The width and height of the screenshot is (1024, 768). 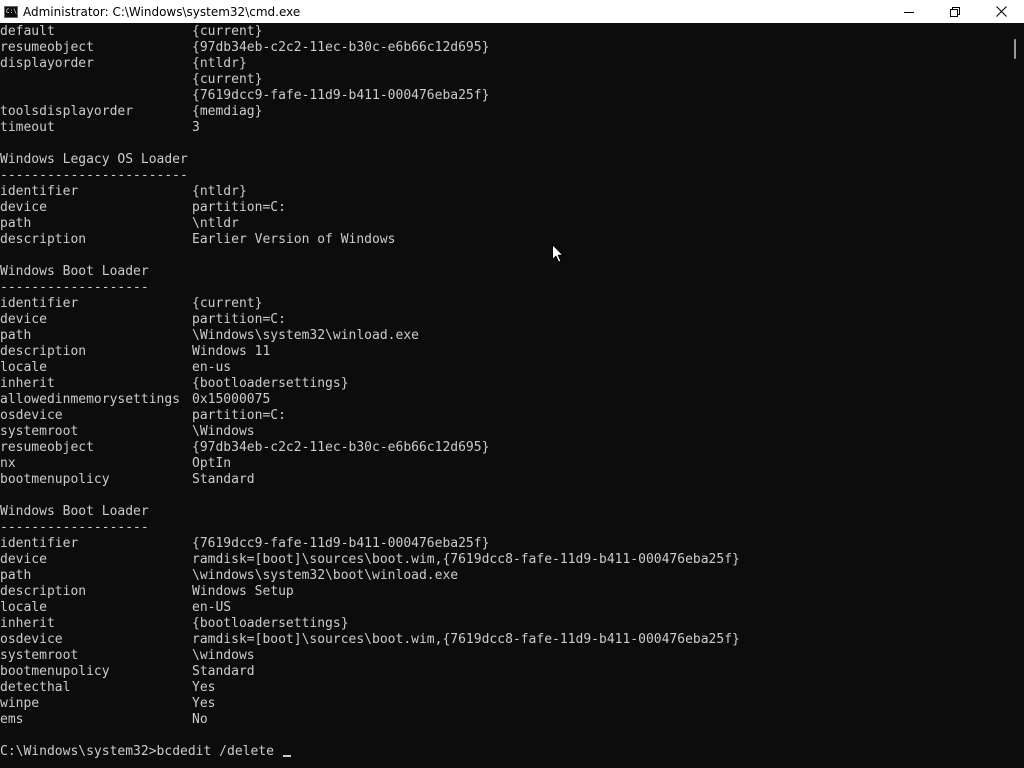 I want to click on console-line: detecthal Yes, so click(x=370, y=688).